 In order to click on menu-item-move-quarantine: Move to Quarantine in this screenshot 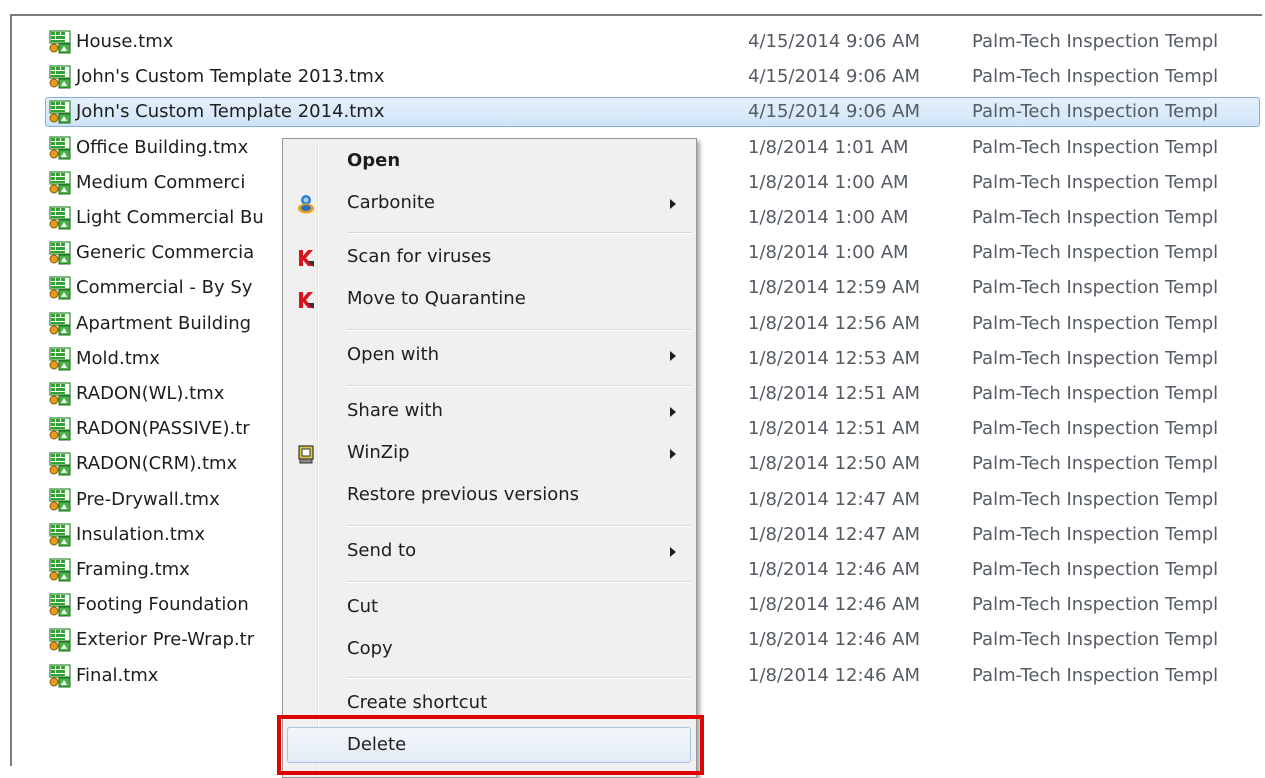, I will do `click(489, 299)`.